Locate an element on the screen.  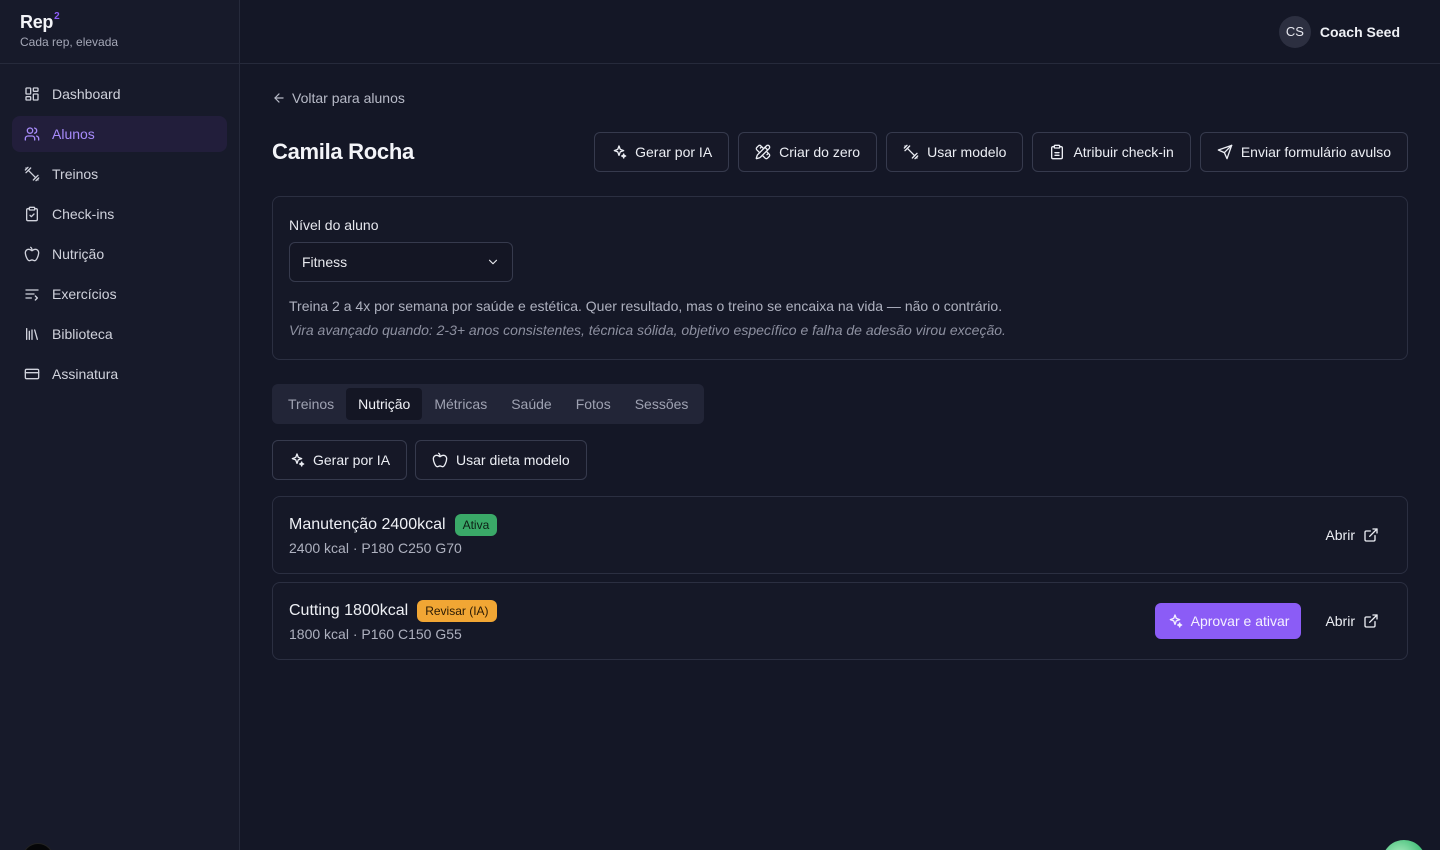
tab-fotos: Fotos is located at coordinates (593, 404).